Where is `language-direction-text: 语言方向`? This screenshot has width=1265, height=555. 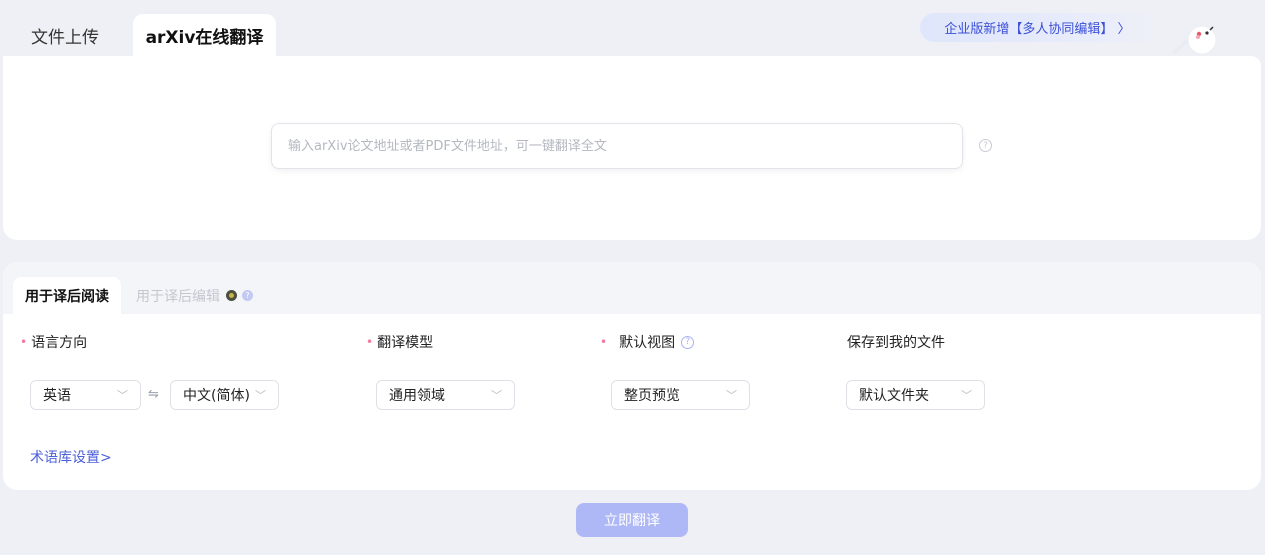 language-direction-text: 语言方向 is located at coordinates (59, 343).